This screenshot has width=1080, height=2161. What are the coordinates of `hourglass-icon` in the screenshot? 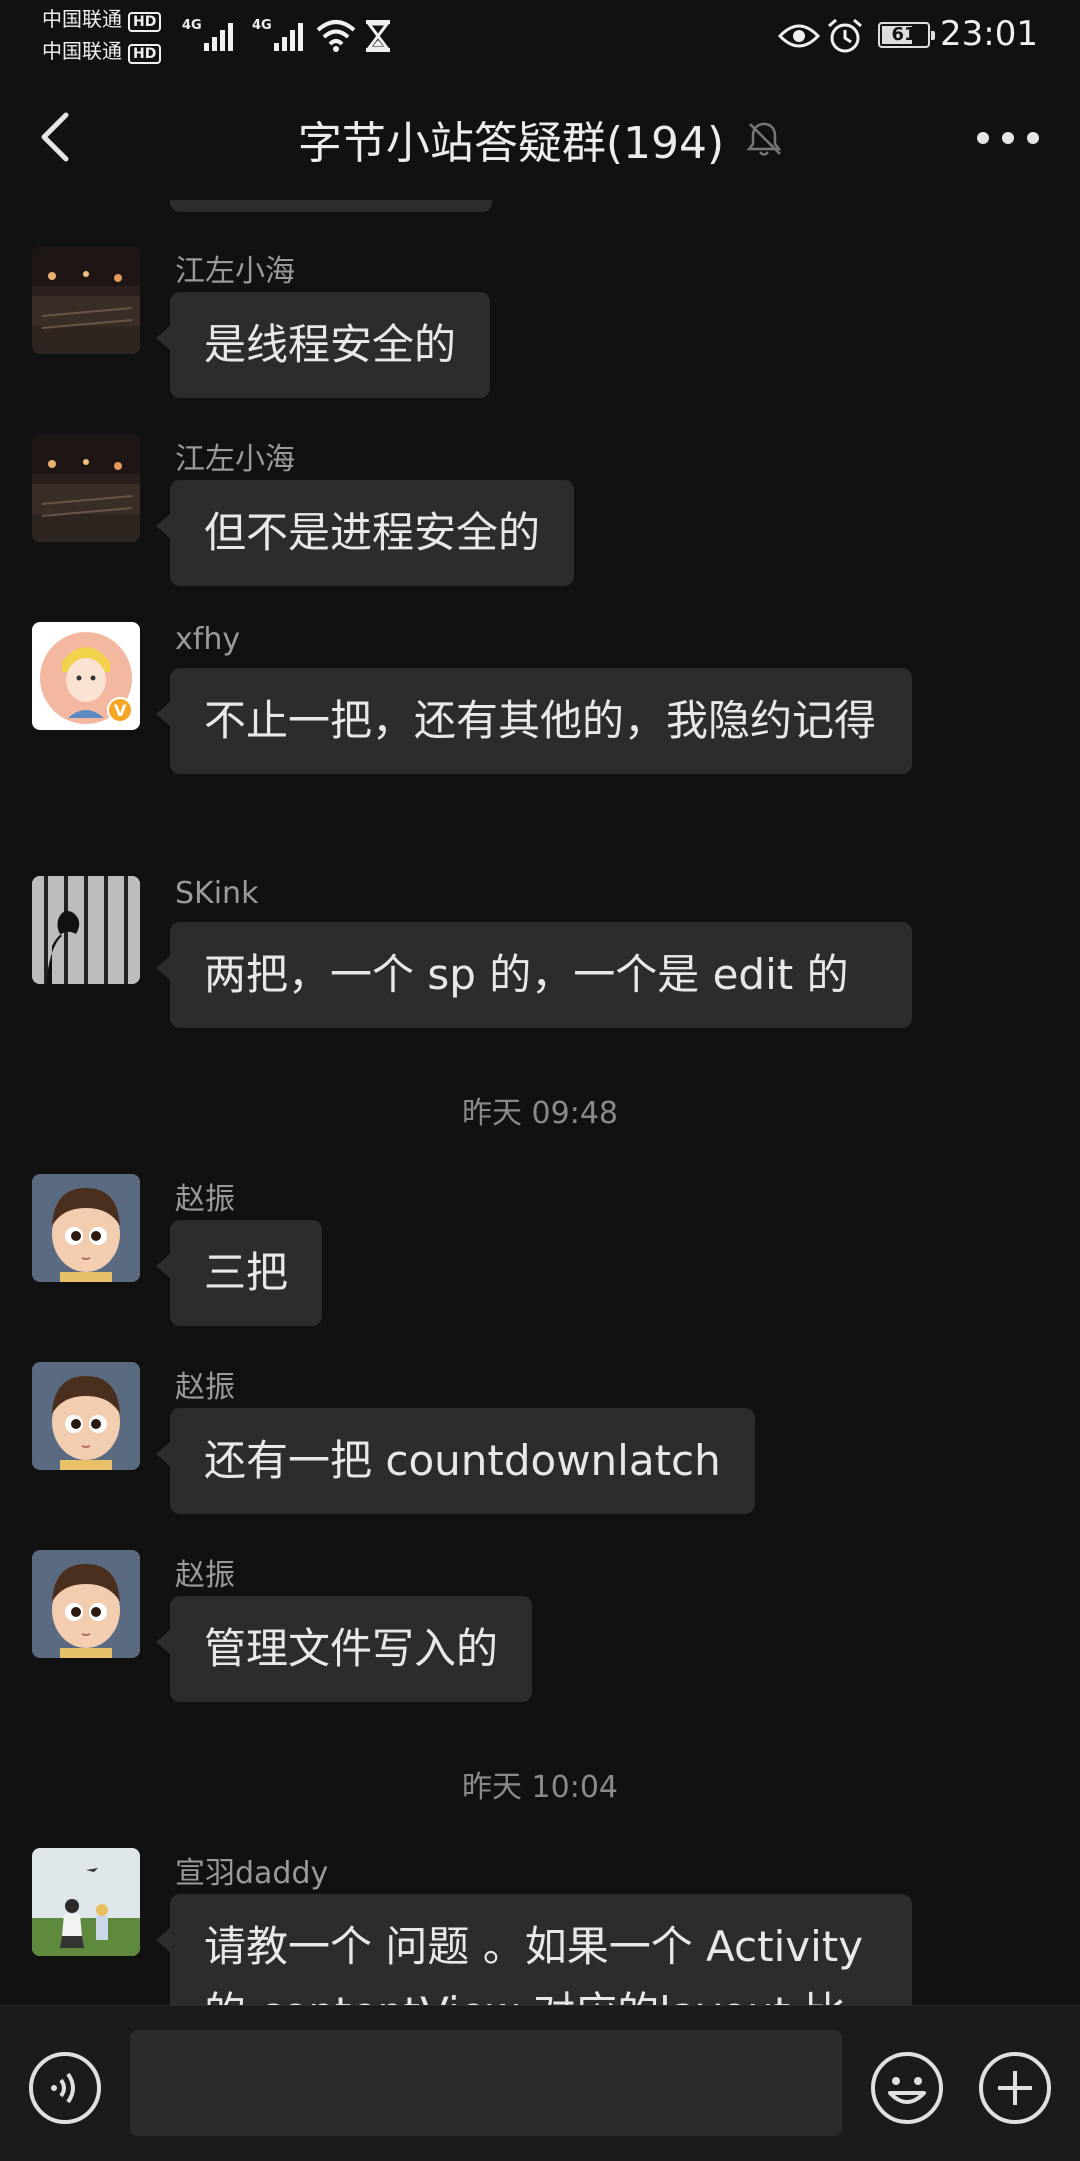 It's located at (378, 36).